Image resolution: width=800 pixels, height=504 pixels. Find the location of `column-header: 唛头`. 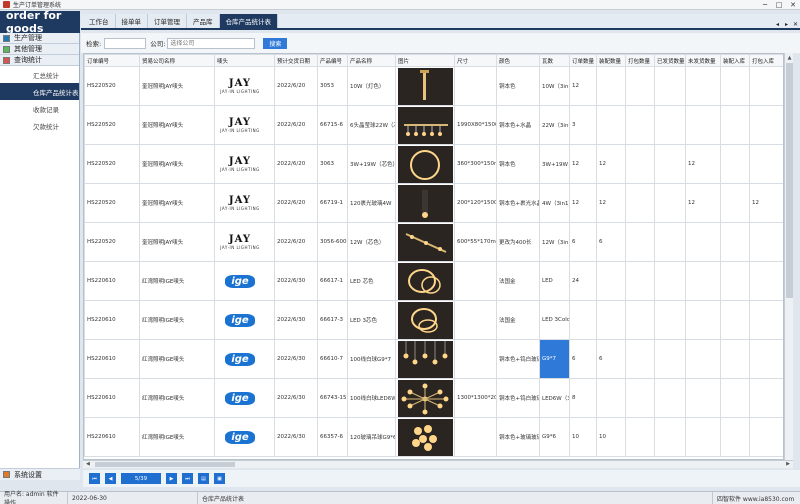

column-header: 唛头 is located at coordinates (244, 60).